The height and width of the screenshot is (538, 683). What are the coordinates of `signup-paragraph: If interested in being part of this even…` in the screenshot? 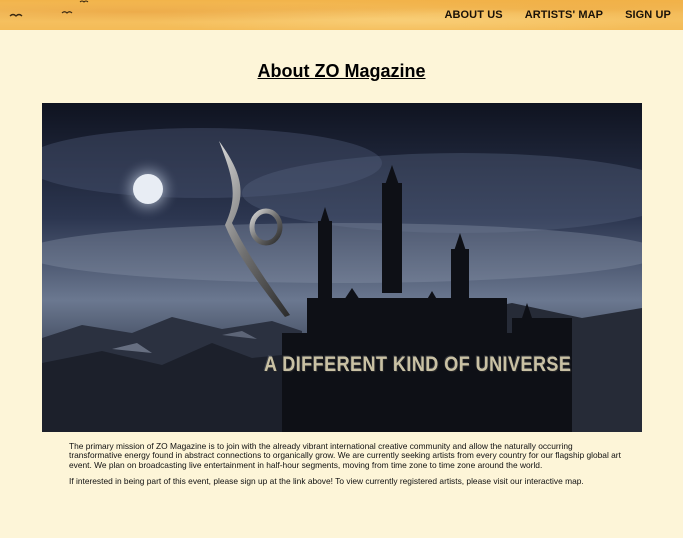 It's located at (326, 481).